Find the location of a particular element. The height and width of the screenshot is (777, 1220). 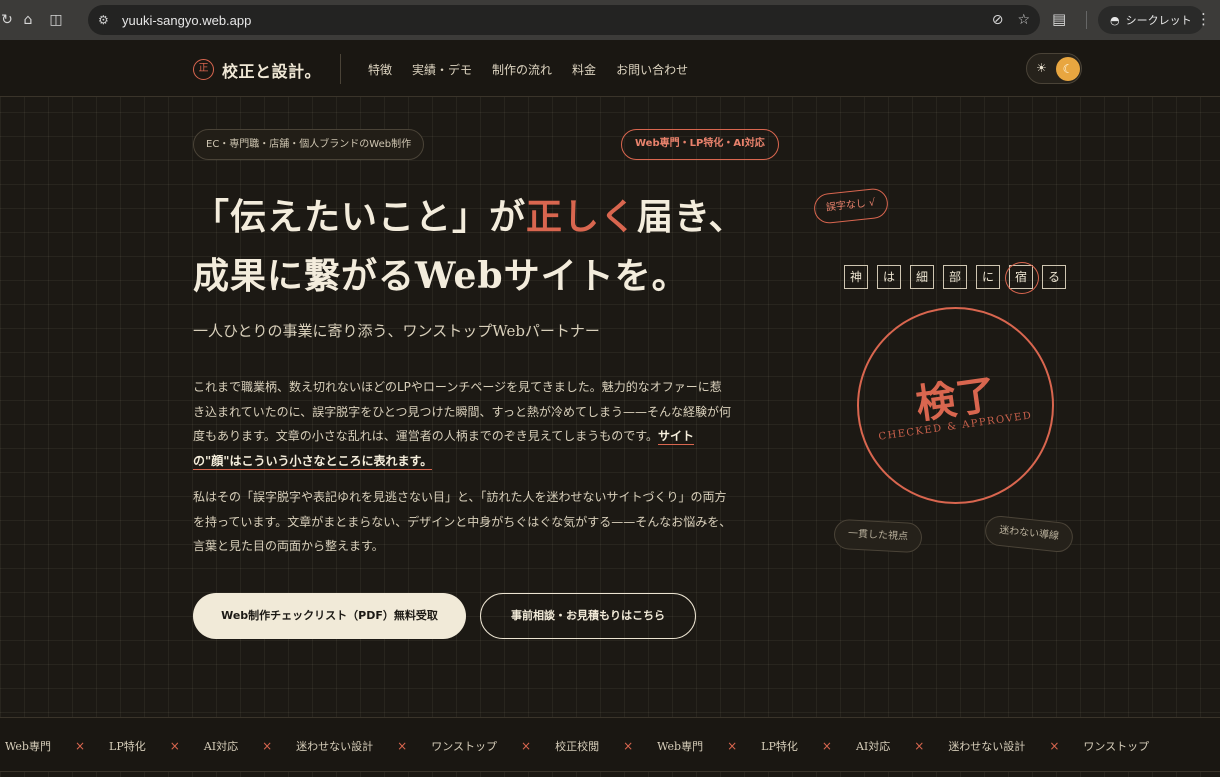

main-nav: 特徴 実績・デモ 制作の流れ 料金 お問い合わせ is located at coordinates (528, 69).